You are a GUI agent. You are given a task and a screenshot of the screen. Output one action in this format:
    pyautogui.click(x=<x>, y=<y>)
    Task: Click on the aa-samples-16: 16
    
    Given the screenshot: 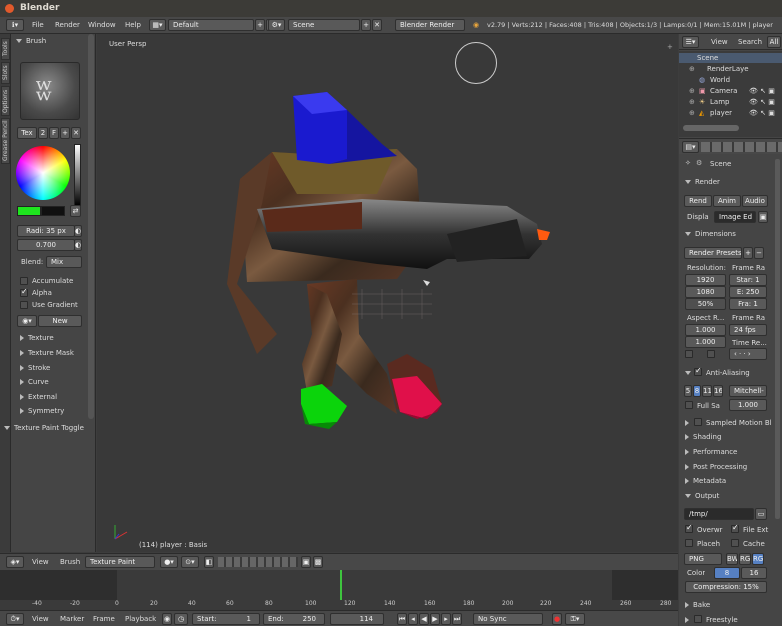 What is the action you would take?
    pyautogui.click(x=718, y=391)
    